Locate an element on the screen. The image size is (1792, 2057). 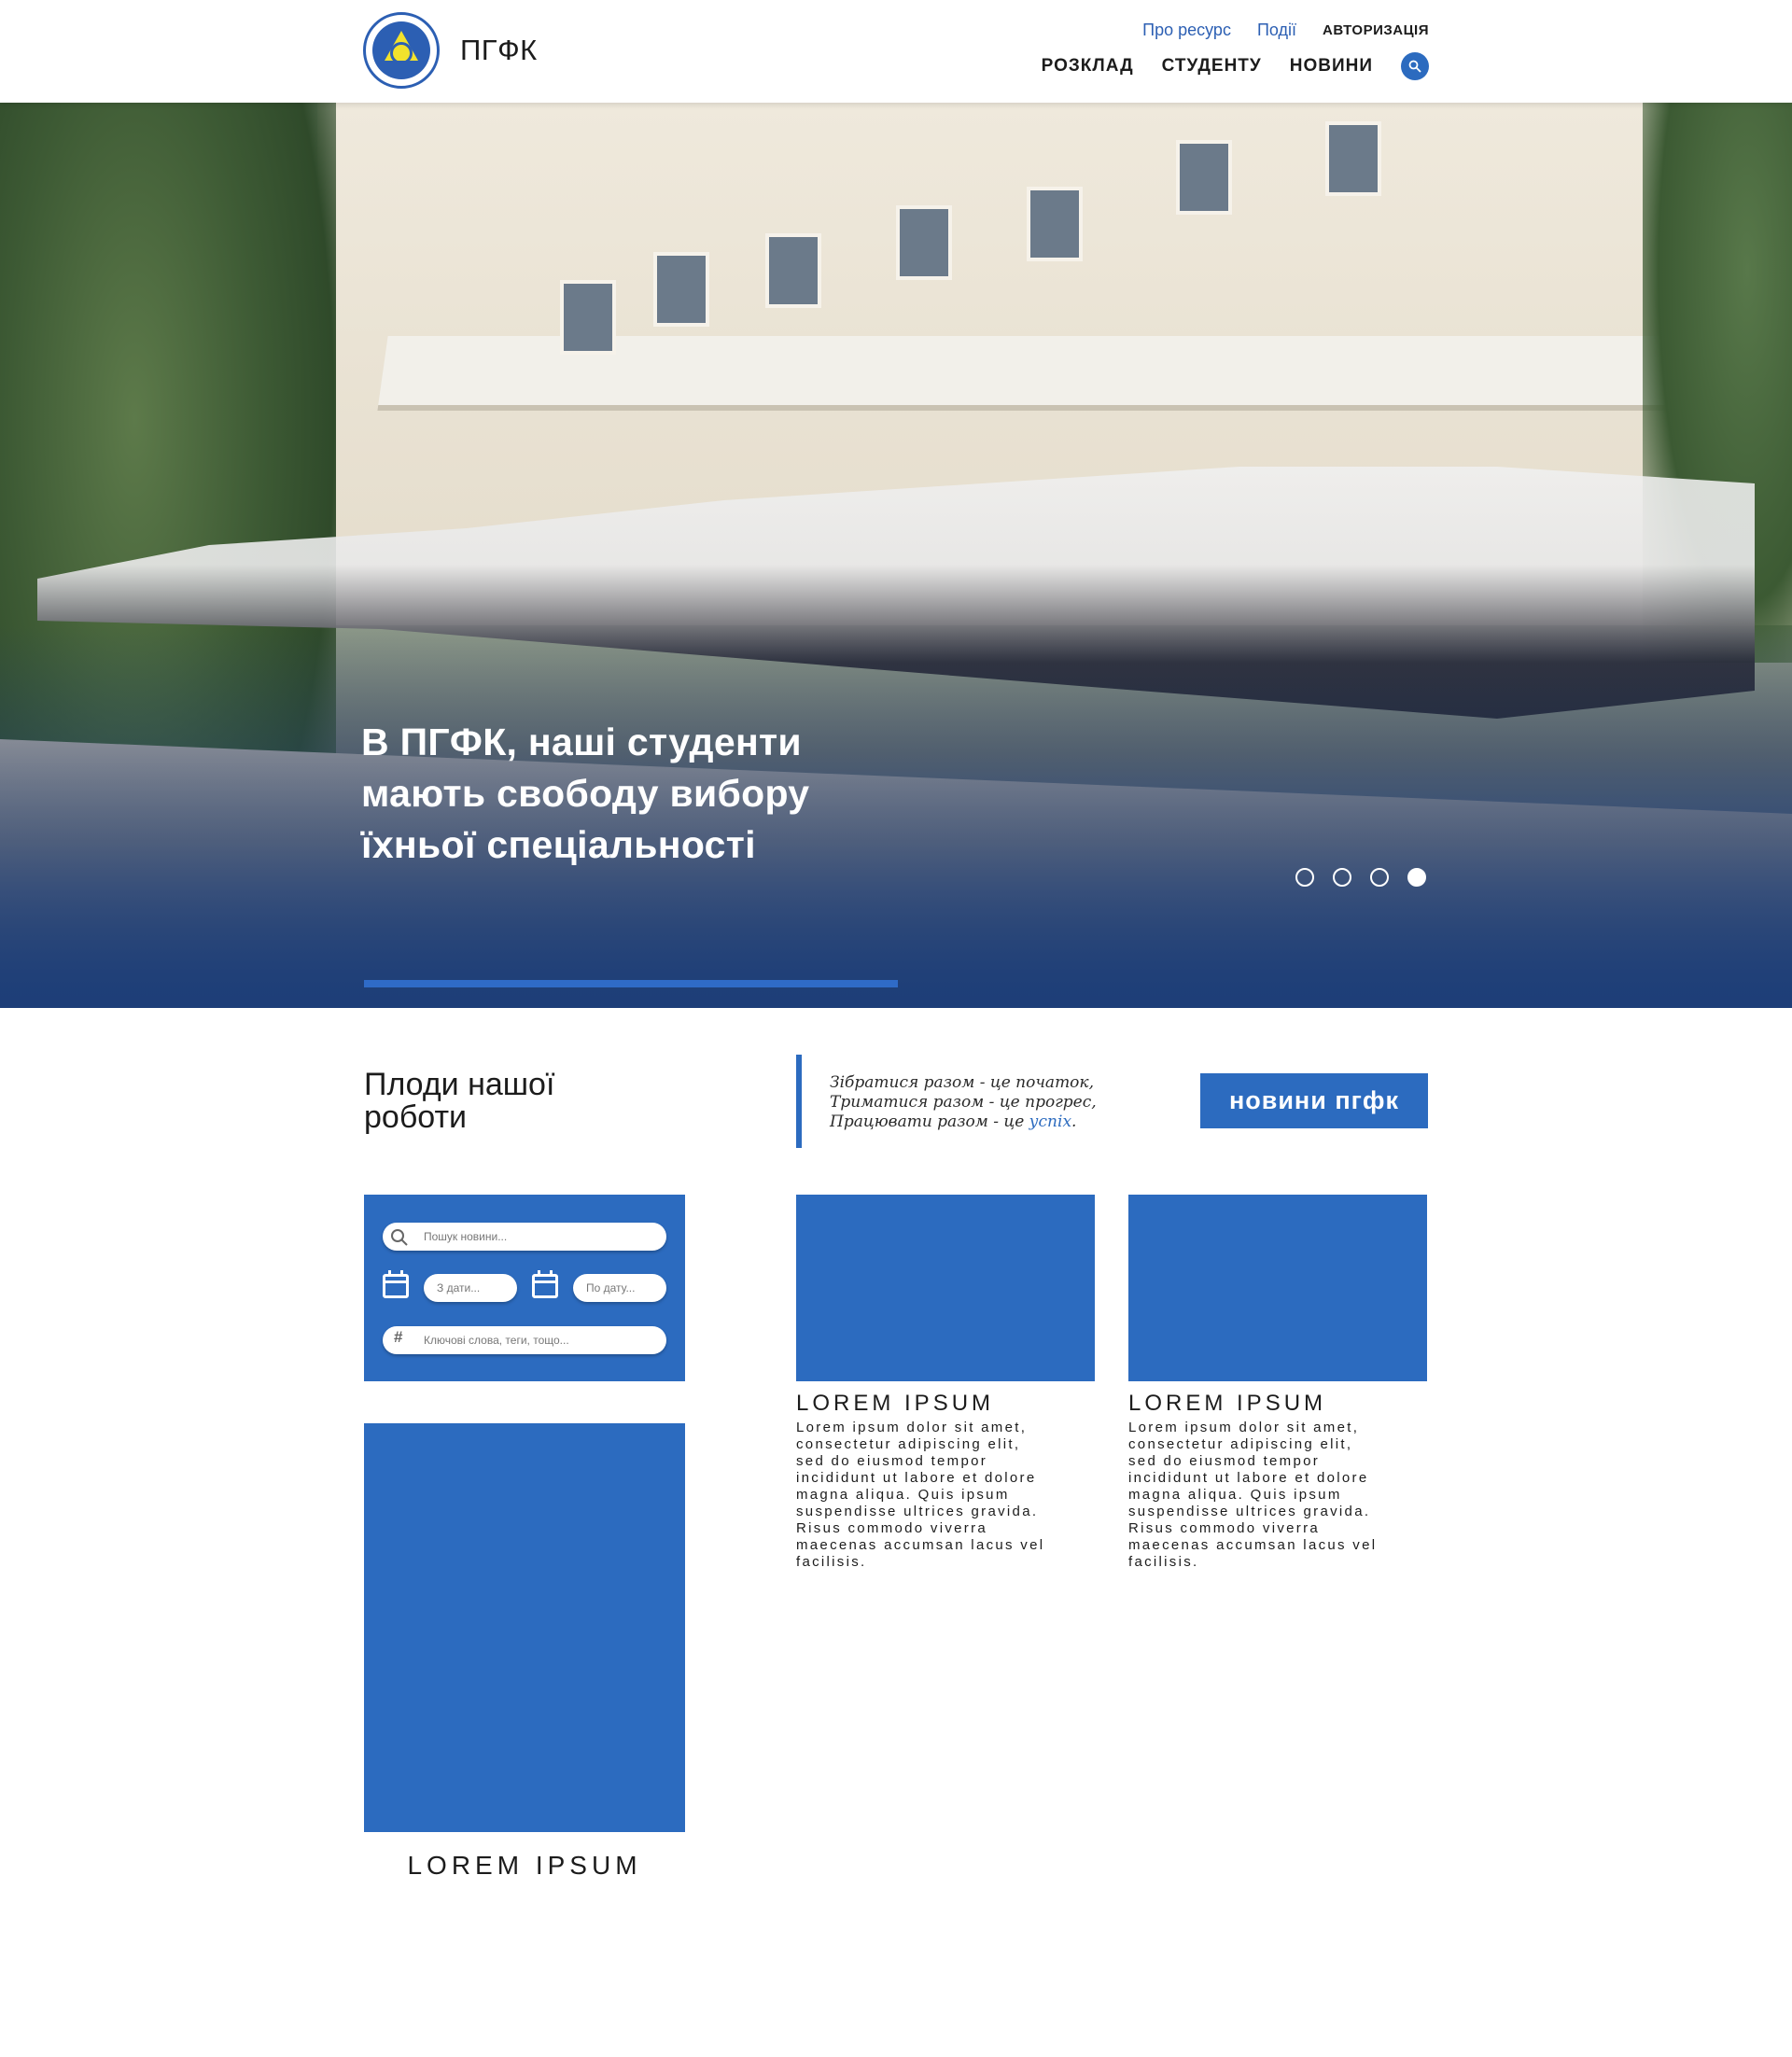
section-title-line: роботи is located at coordinates (416, 1117).